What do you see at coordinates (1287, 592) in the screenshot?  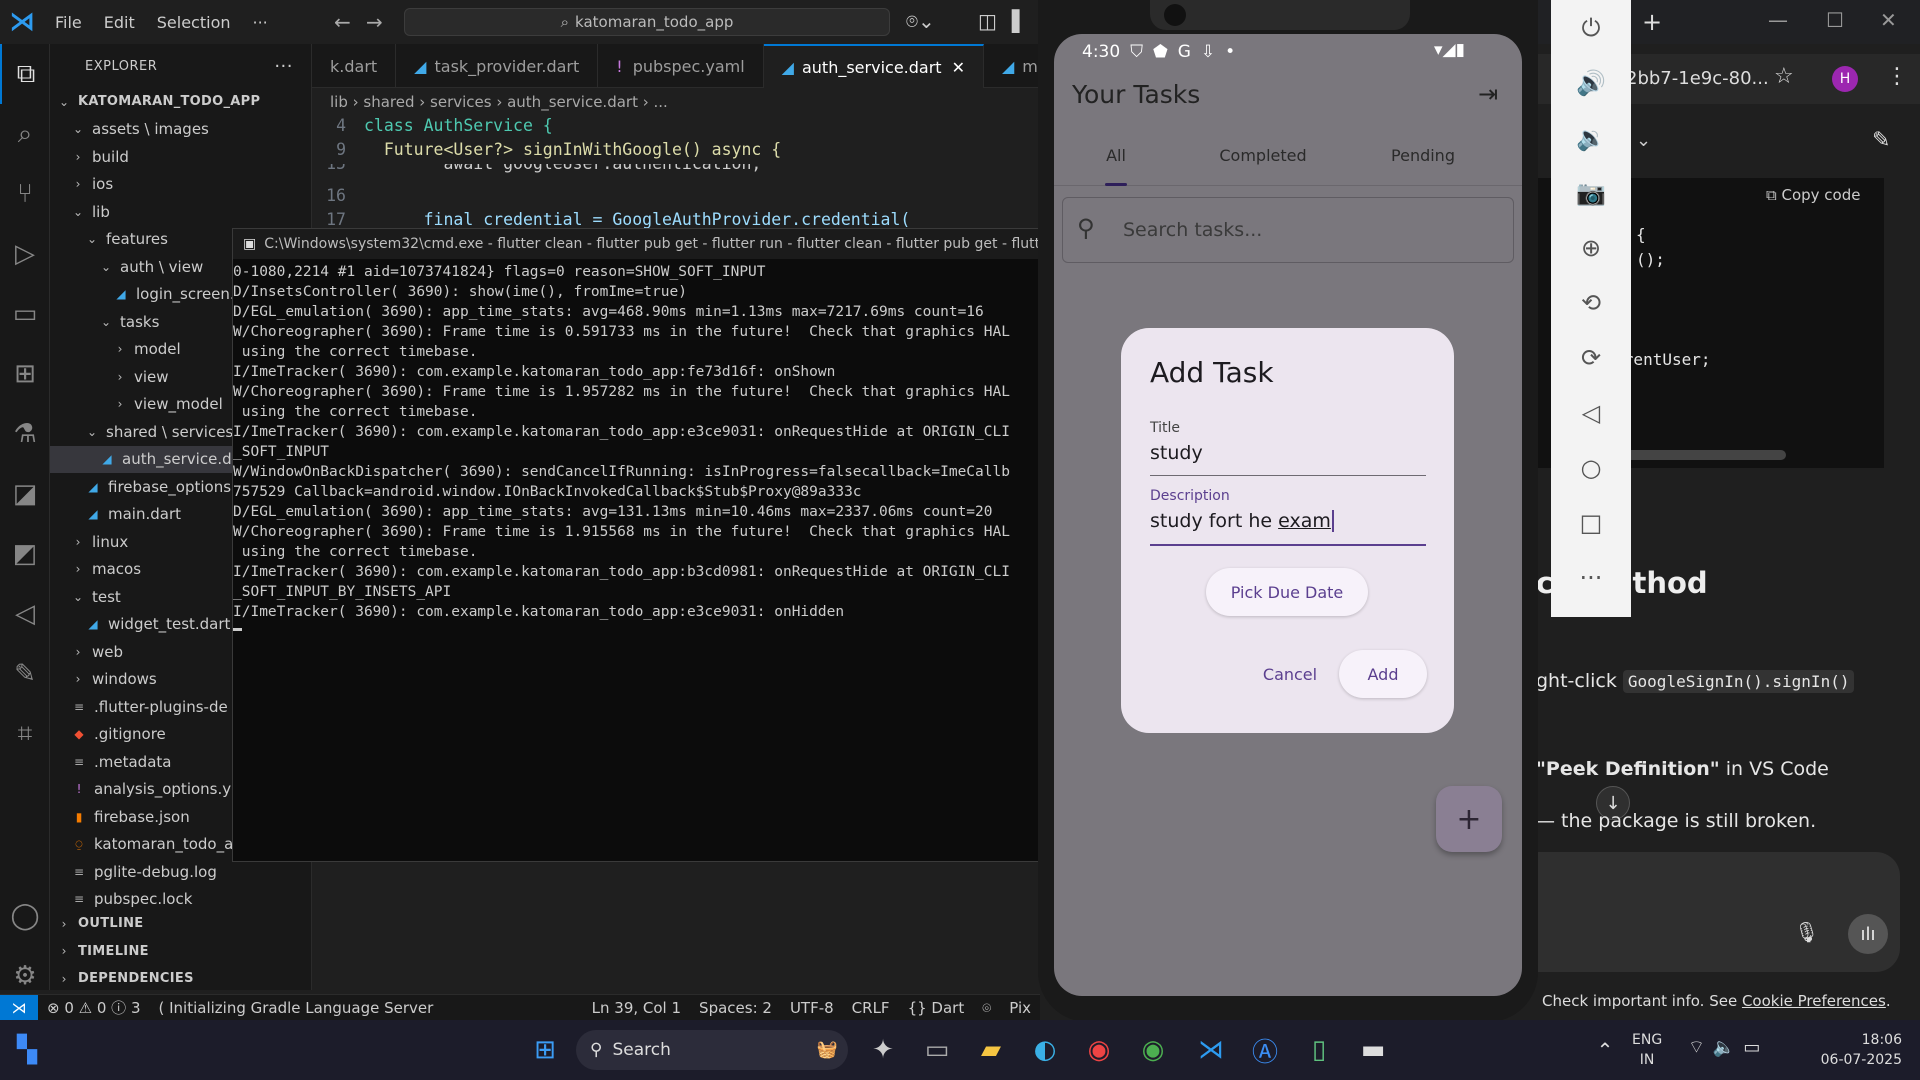 I see `pick-due-date-button: Pick Due Date` at bounding box center [1287, 592].